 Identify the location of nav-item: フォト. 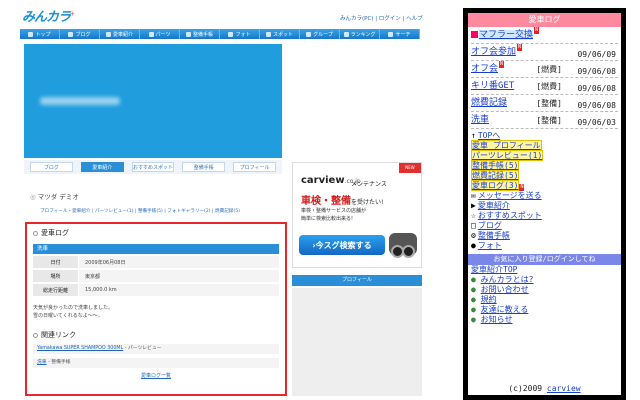
(240, 34).